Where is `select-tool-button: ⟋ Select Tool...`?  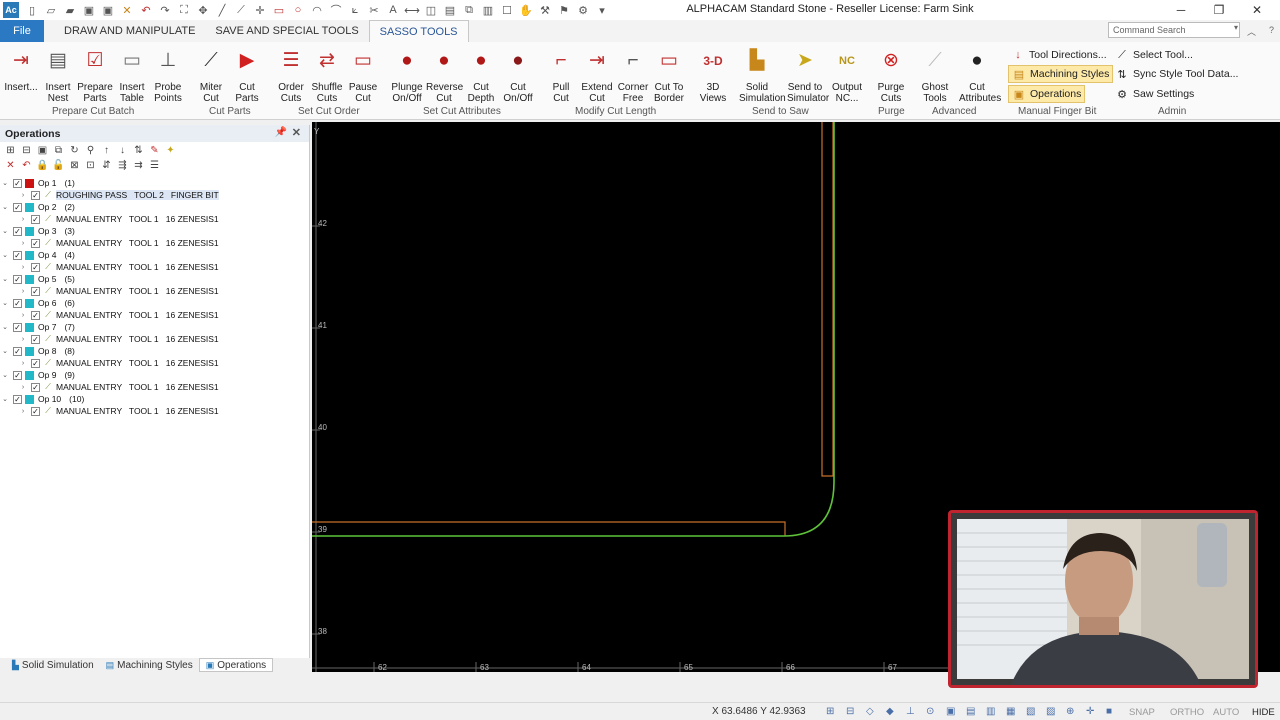
select-tool-button: ⟋ Select Tool... is located at coordinates (1154, 55).